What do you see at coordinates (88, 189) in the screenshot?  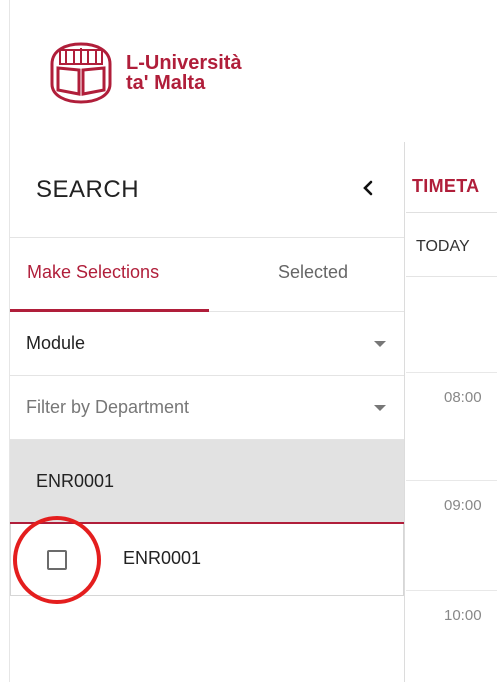 I see `search-title: SEARCH` at bounding box center [88, 189].